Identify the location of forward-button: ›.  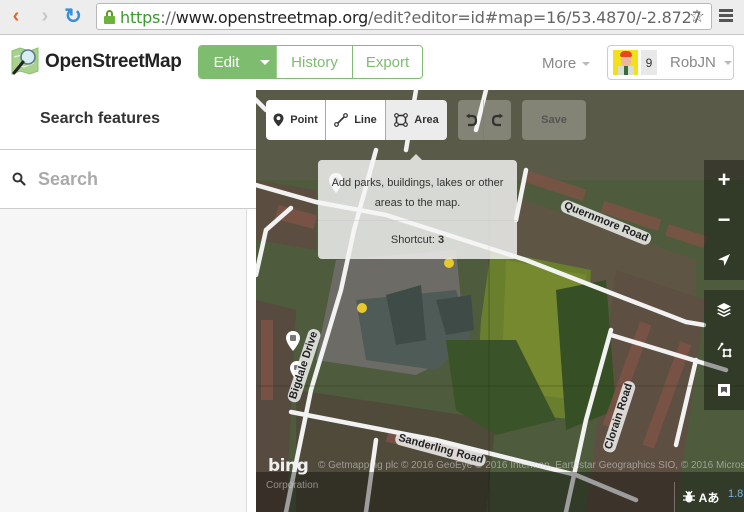
(45, 16).